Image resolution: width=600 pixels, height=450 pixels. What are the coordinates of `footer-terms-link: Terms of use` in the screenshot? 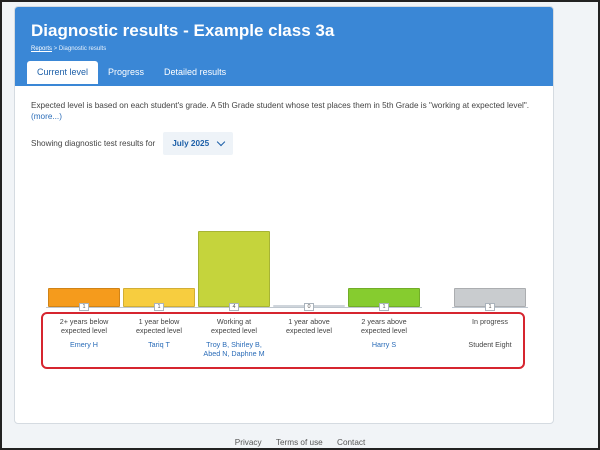 It's located at (299, 442).